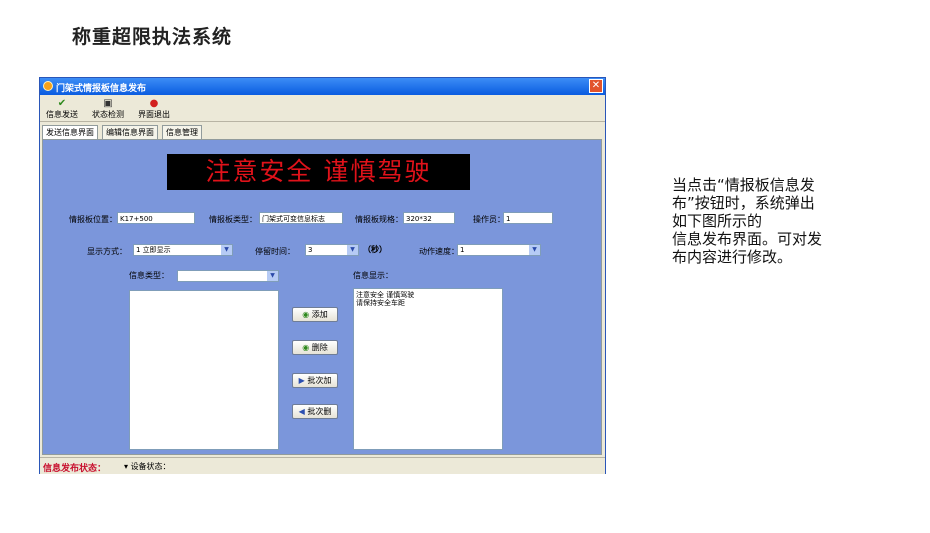  What do you see at coordinates (428, 295) in the screenshot?
I see `info-display-line: 注意安全 谨慎驾驶` at bounding box center [428, 295].